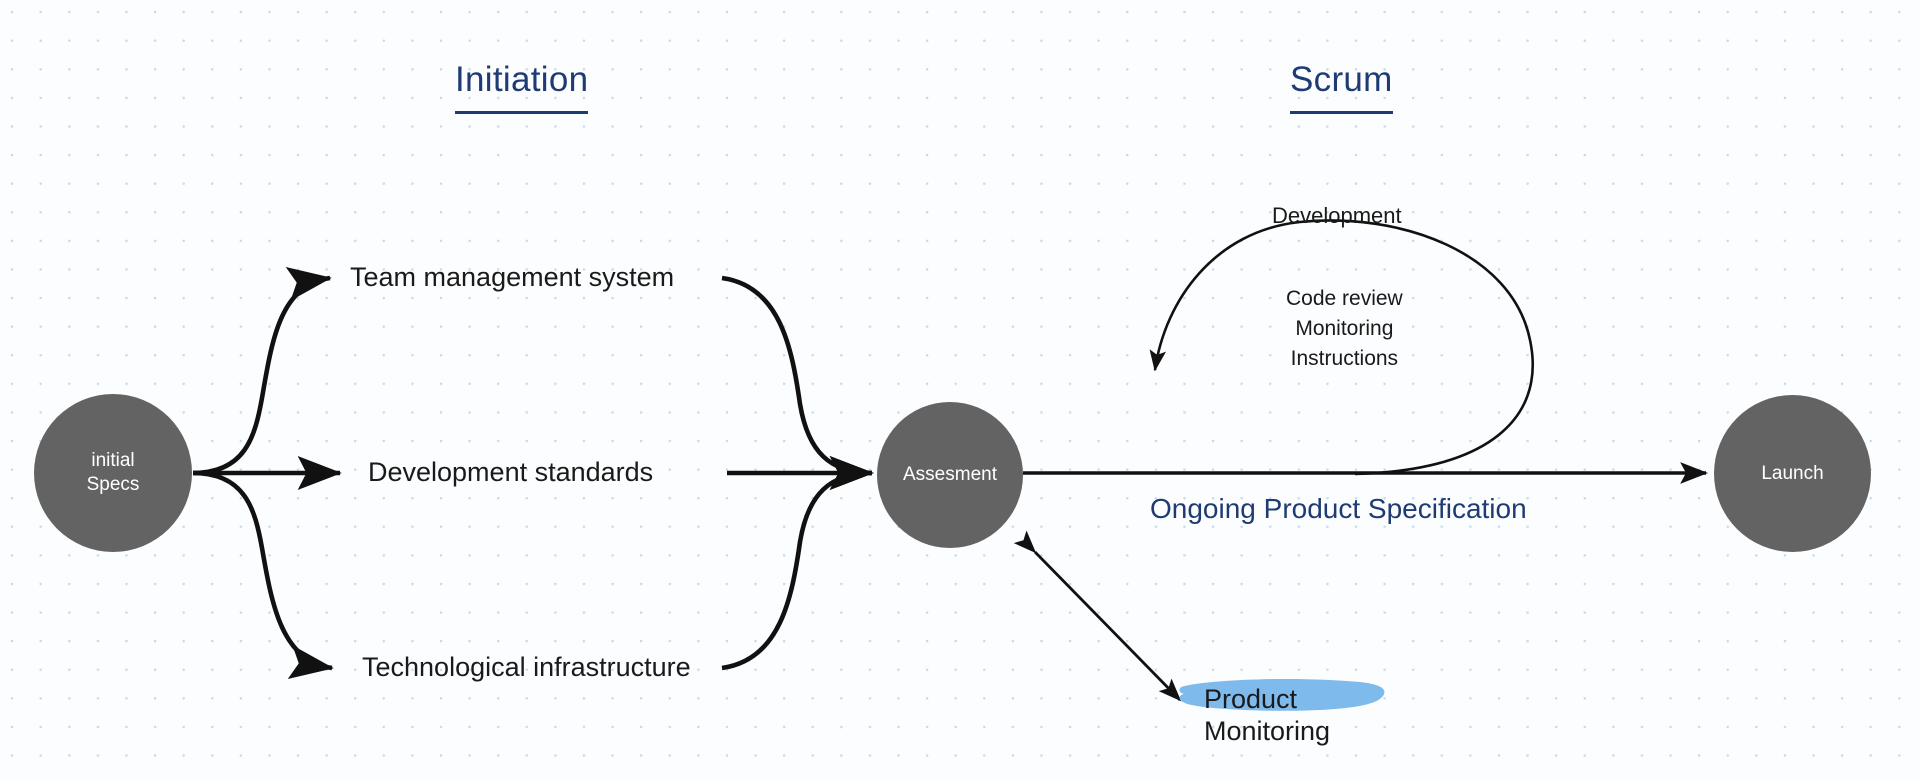 This screenshot has height=779, width=1920. Describe the element at coordinates (797, 563) in the screenshot. I see `edge-technological-infrastructure-to-assesment` at that location.